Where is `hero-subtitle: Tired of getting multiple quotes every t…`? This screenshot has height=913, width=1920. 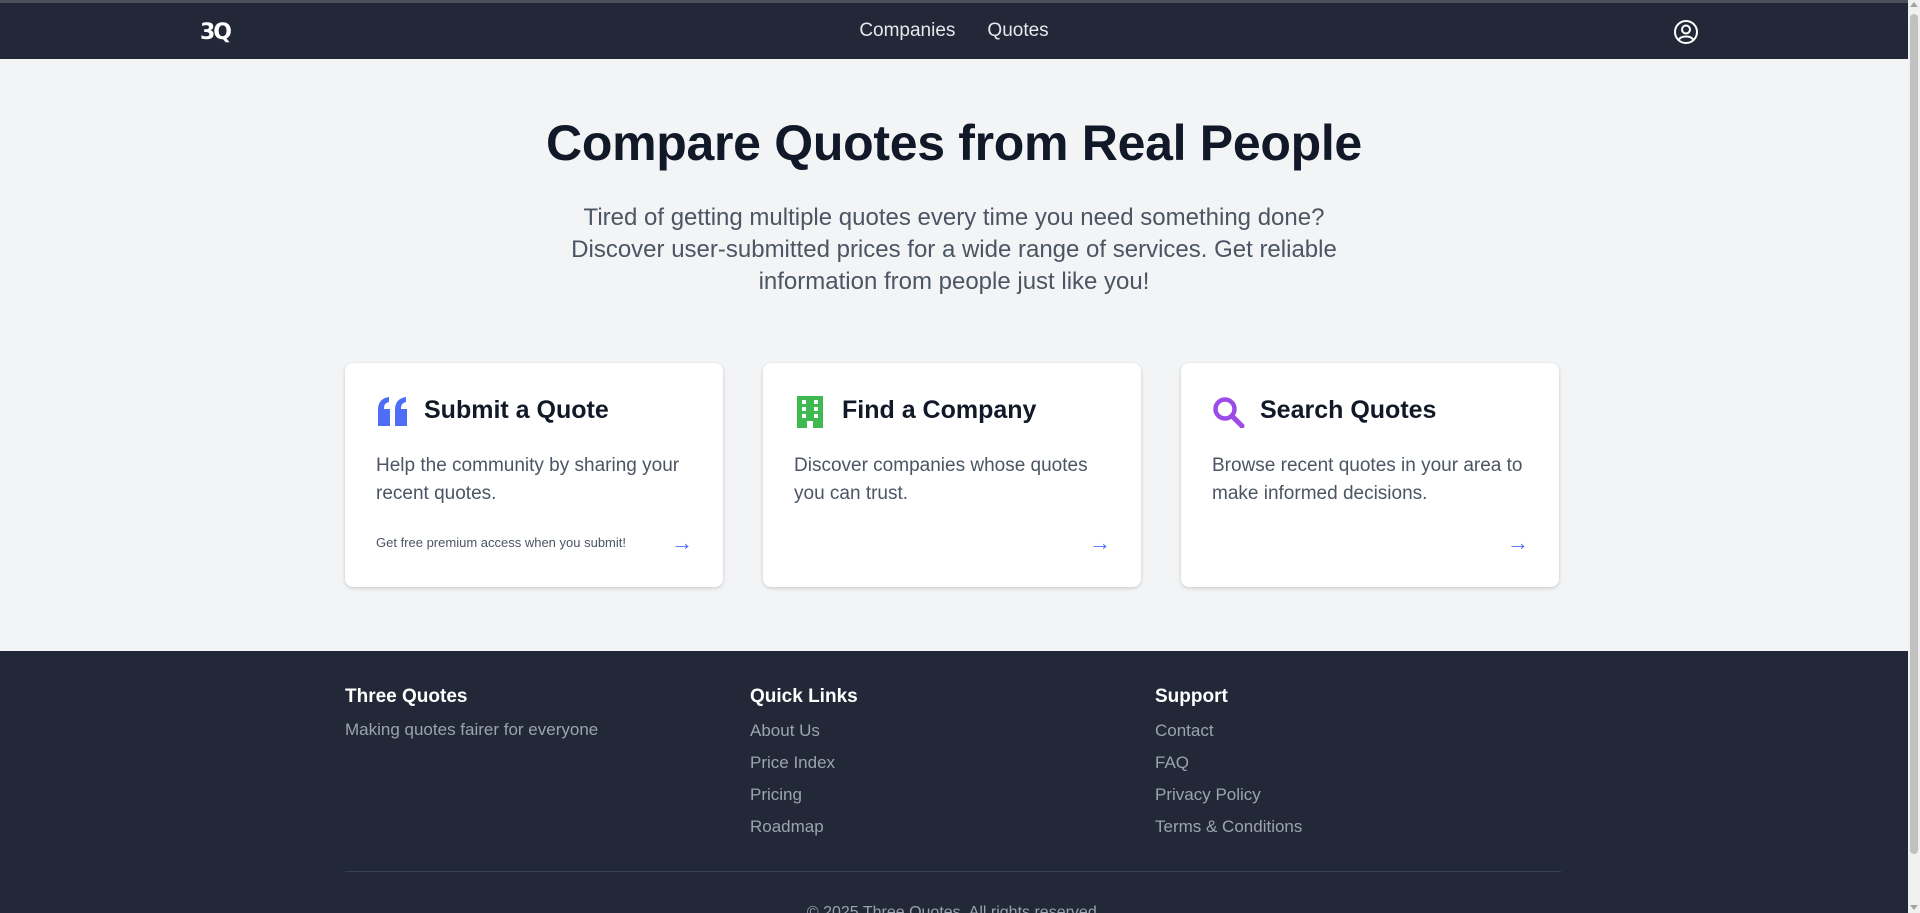
hero-subtitle: Tired of getting multiple quotes every t… is located at coordinates (954, 249).